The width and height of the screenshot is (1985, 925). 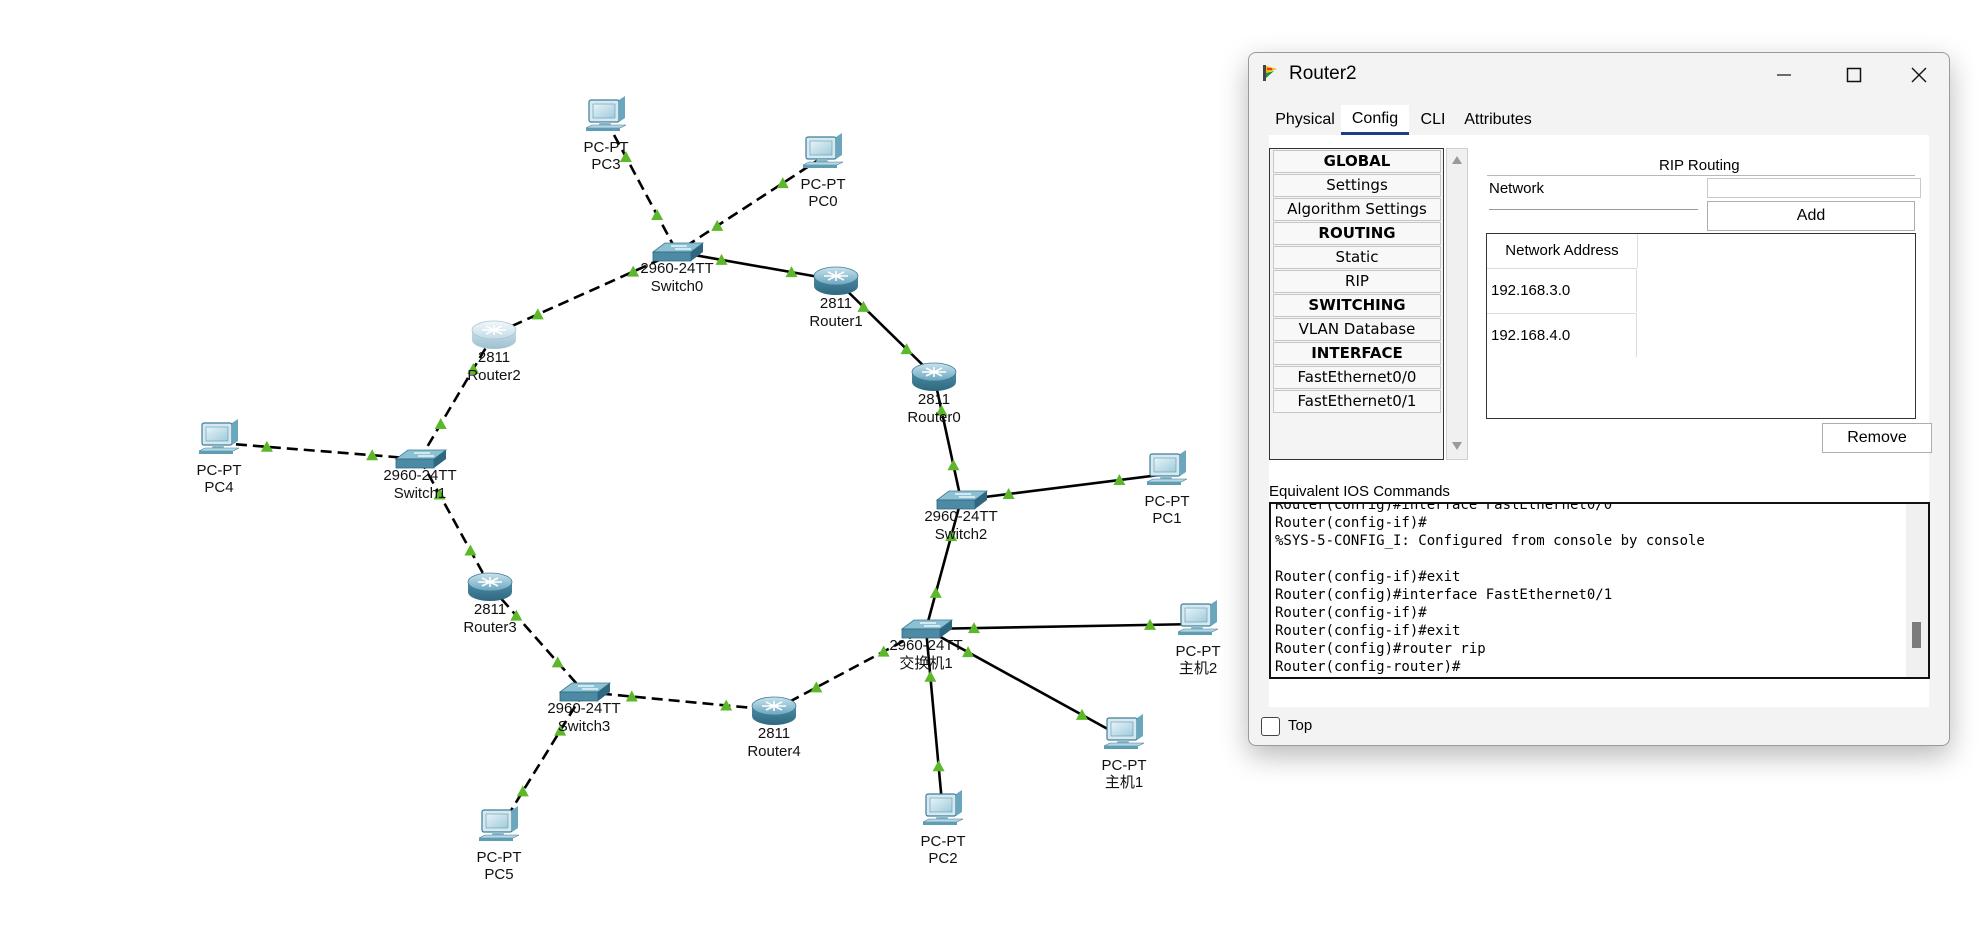 I want to click on nav-item-settings: Settings, so click(x=1357, y=185).